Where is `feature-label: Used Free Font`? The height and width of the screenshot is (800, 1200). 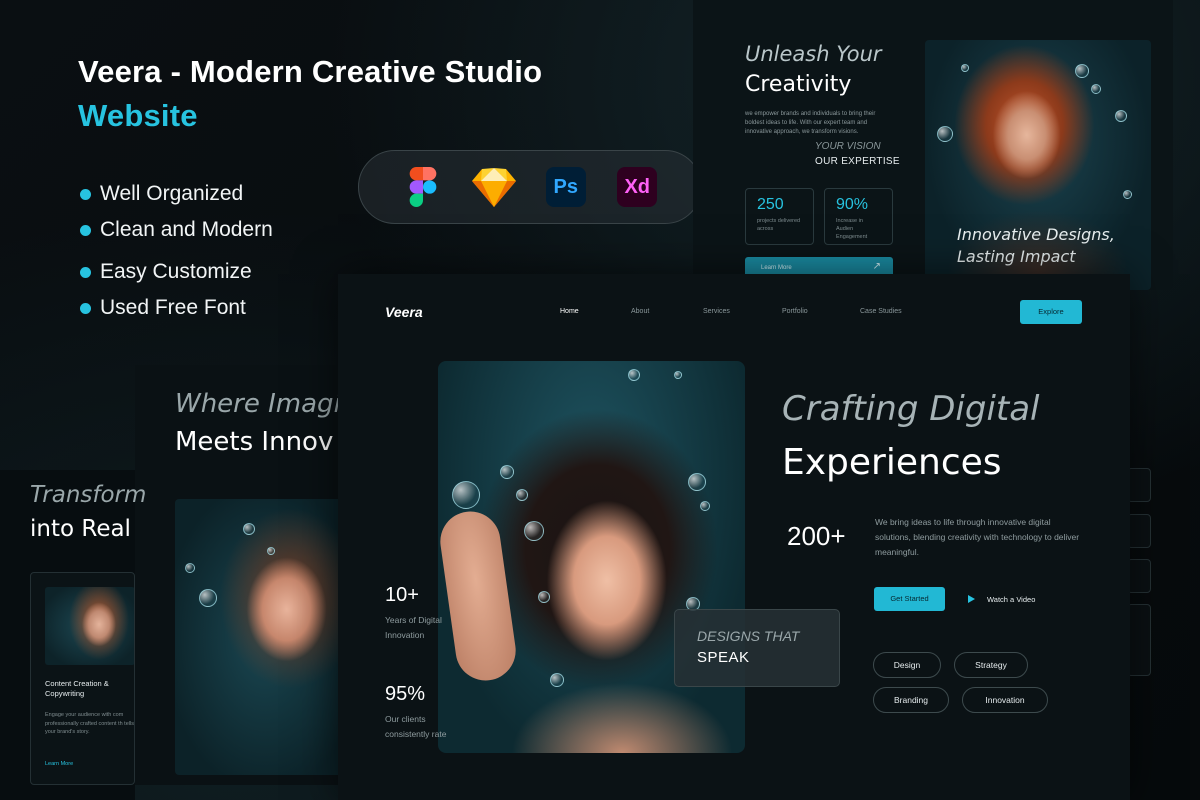
feature-label: Used Free Font is located at coordinates (173, 307).